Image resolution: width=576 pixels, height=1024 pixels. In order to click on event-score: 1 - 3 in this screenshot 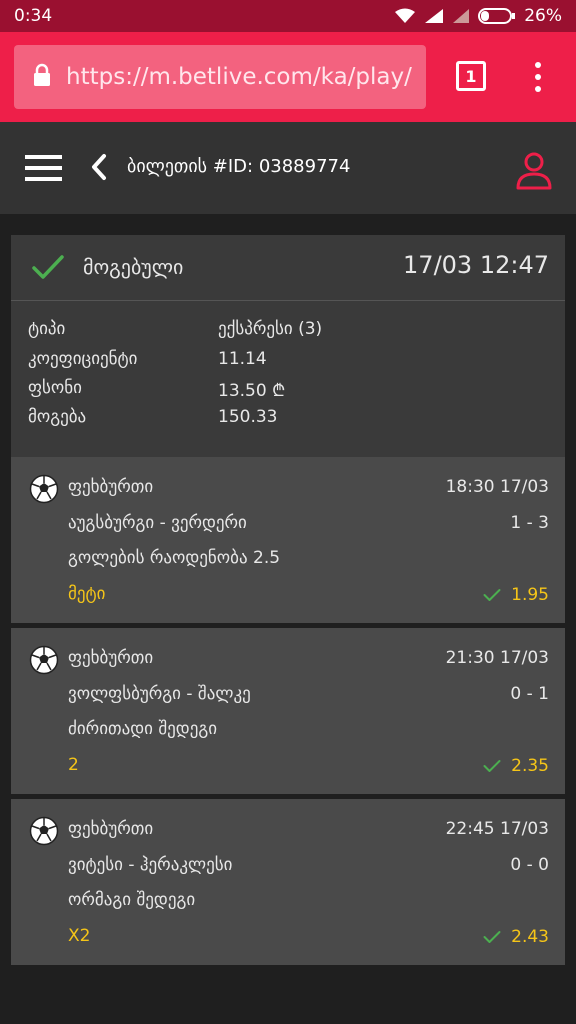, I will do `click(529, 523)`.